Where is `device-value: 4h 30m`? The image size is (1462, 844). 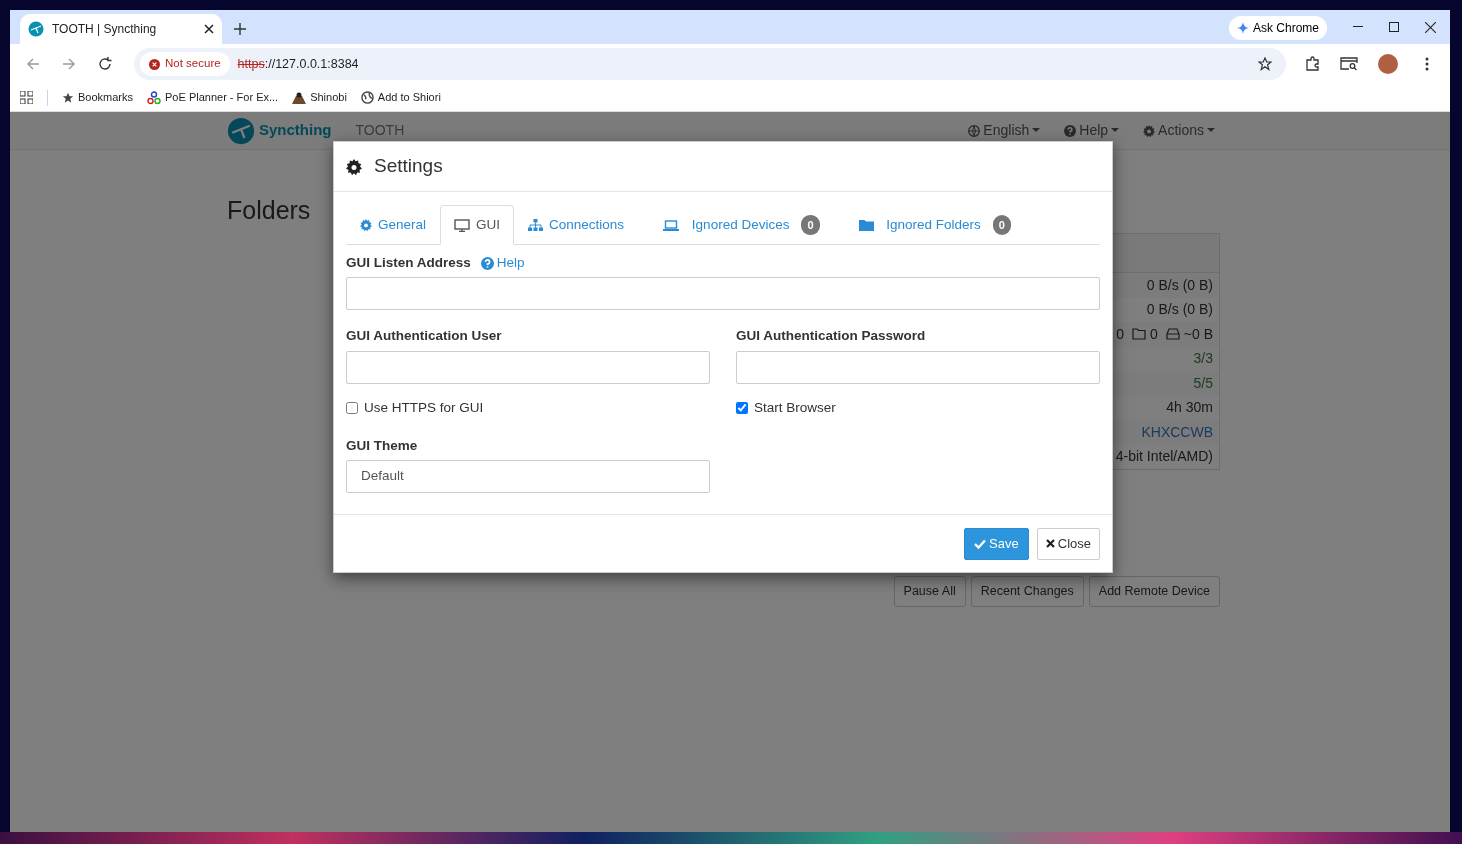
device-value: 4h 30m is located at coordinates (1189, 408).